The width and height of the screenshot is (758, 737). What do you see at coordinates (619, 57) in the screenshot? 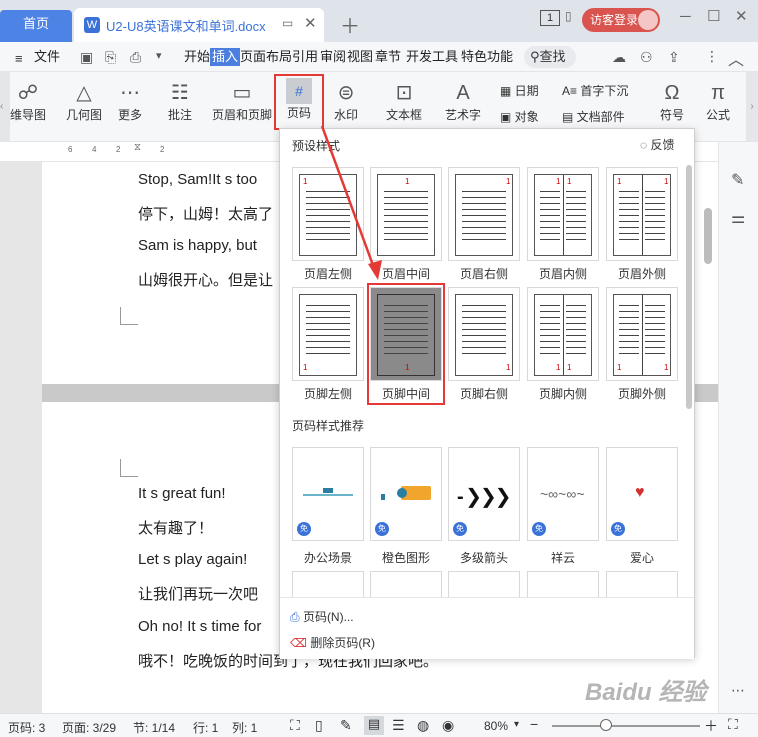
I see `cloud-icon: ☁` at bounding box center [619, 57].